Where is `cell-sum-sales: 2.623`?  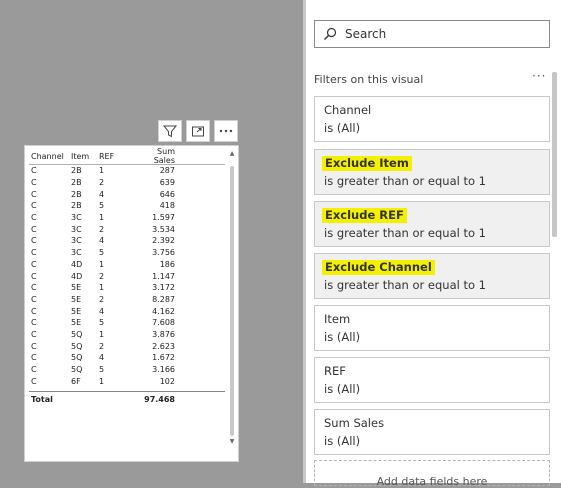
cell-sum-sales: 2.623 is located at coordinates (163, 346).